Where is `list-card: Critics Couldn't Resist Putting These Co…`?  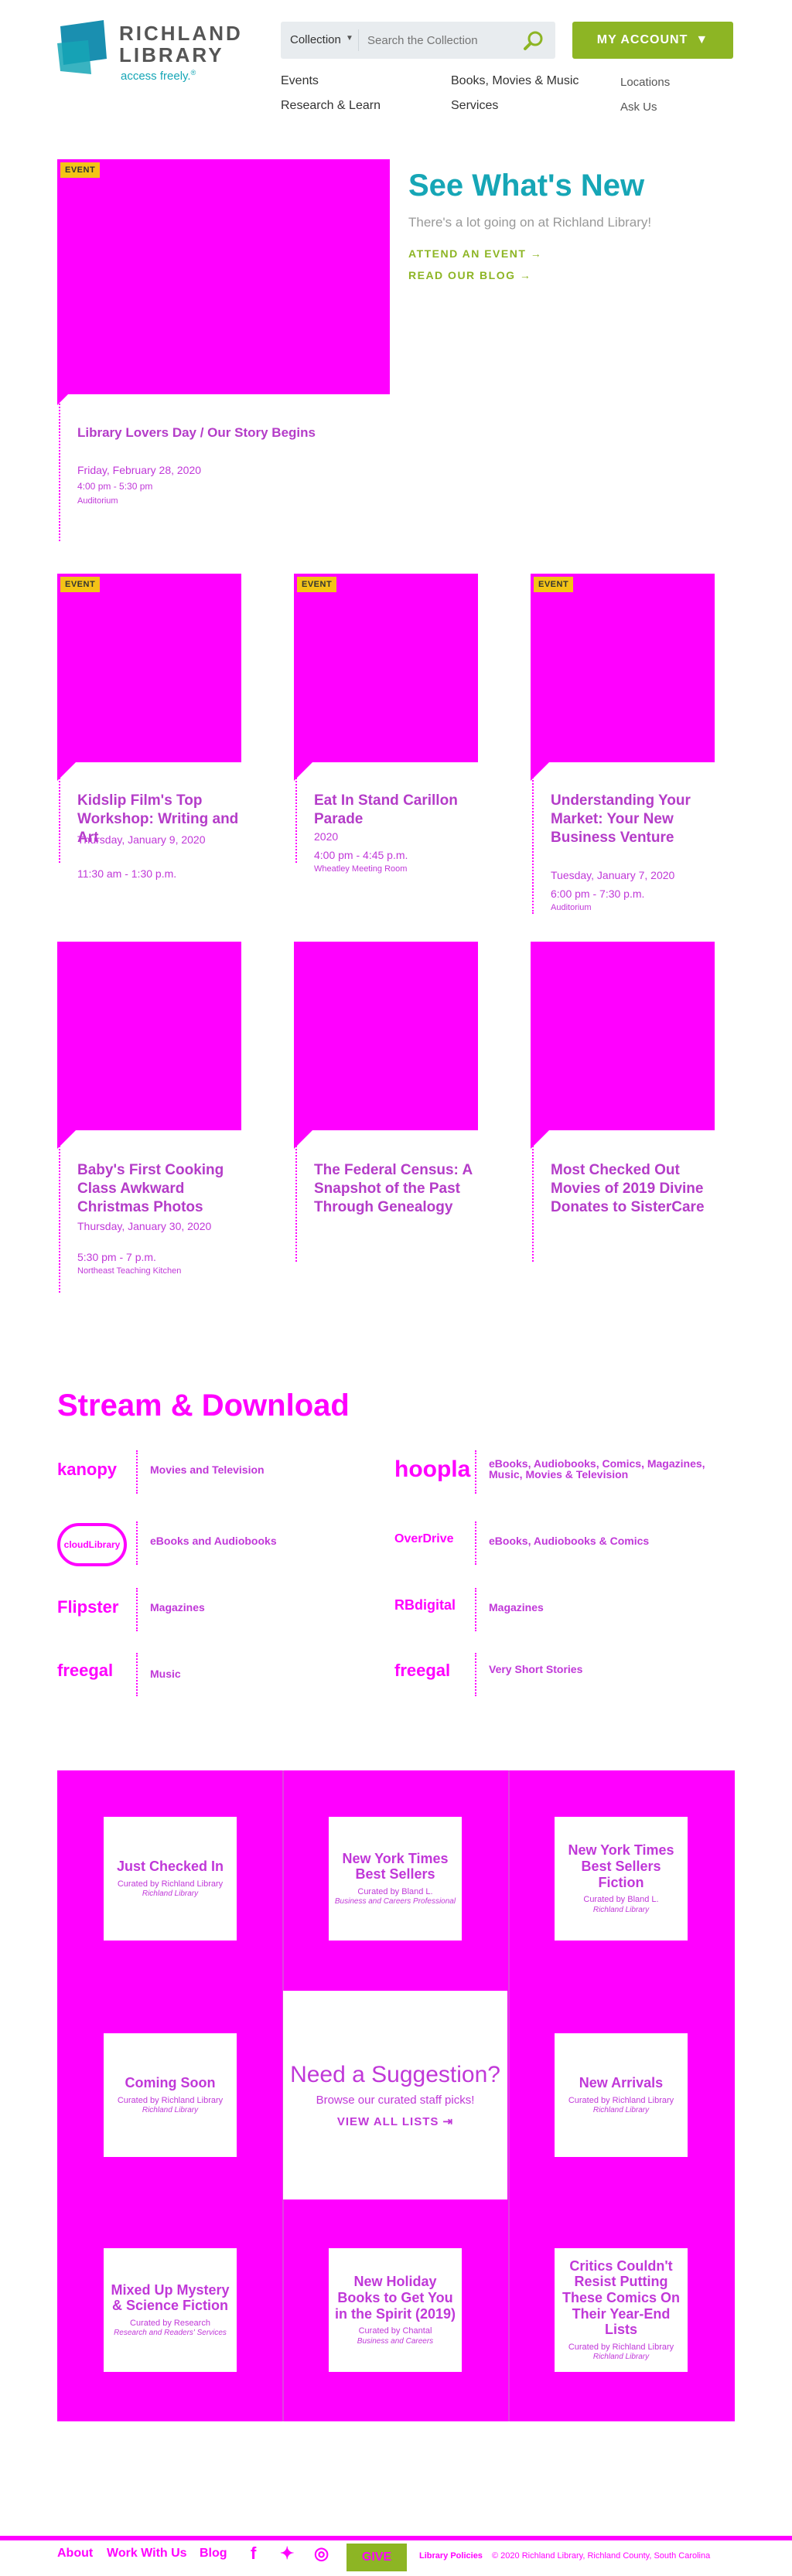
list-card: Critics Couldn't Resist Putting These Co… is located at coordinates (622, 2310).